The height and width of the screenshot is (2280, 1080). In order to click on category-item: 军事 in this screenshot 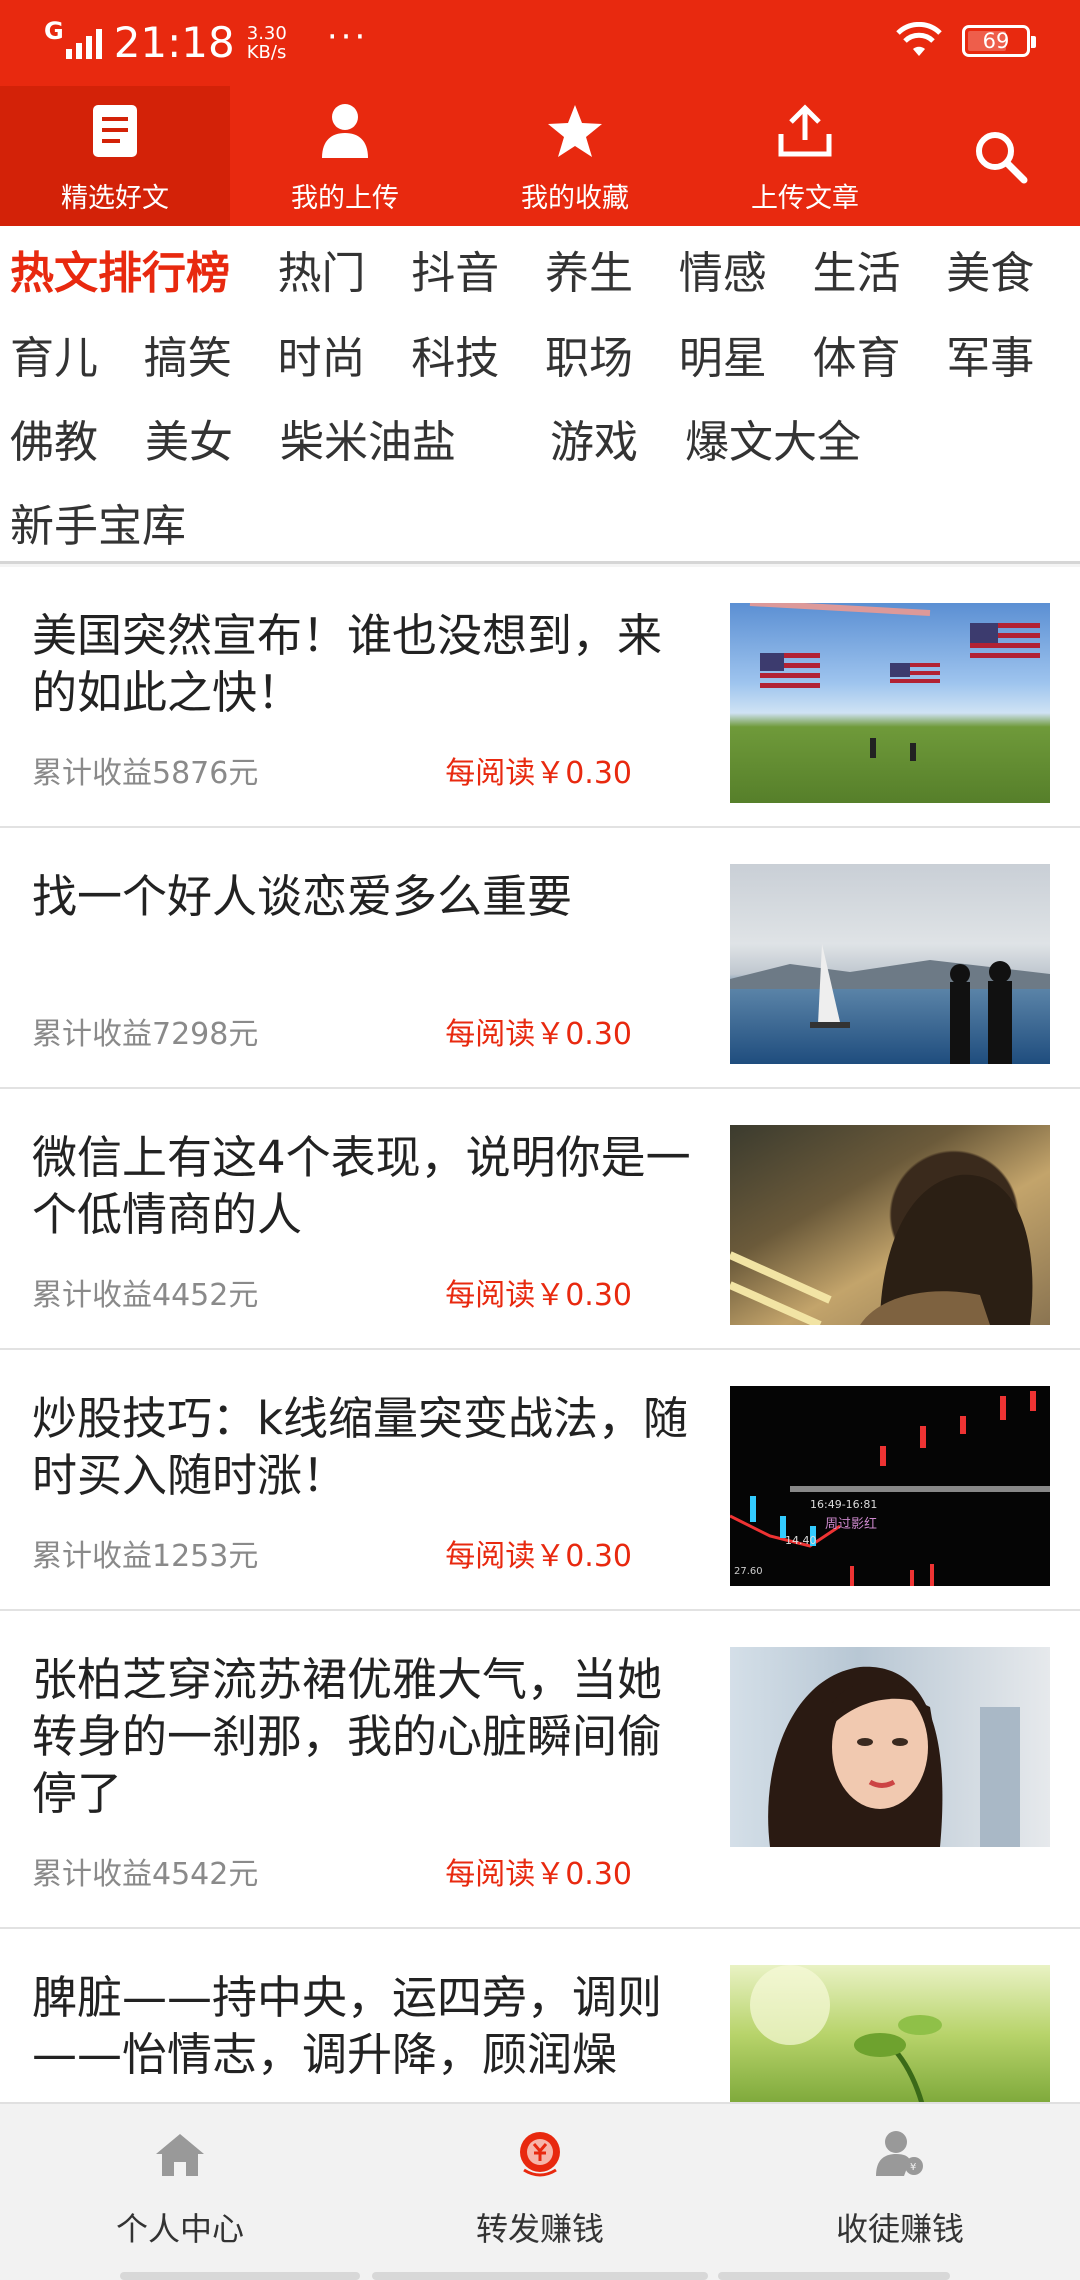, I will do `click(1013, 354)`.